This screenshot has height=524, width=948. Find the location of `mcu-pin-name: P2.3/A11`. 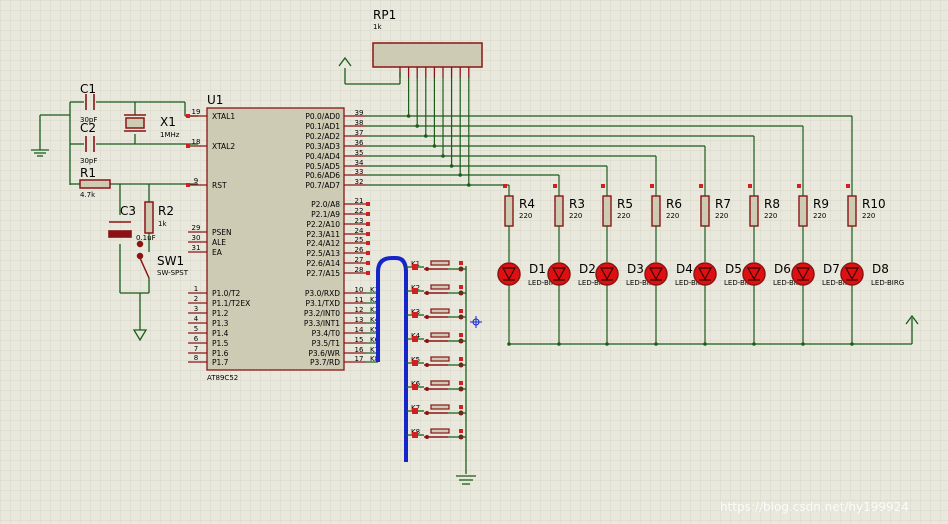

mcu-pin-name: P2.3/A11 is located at coordinates (323, 234).